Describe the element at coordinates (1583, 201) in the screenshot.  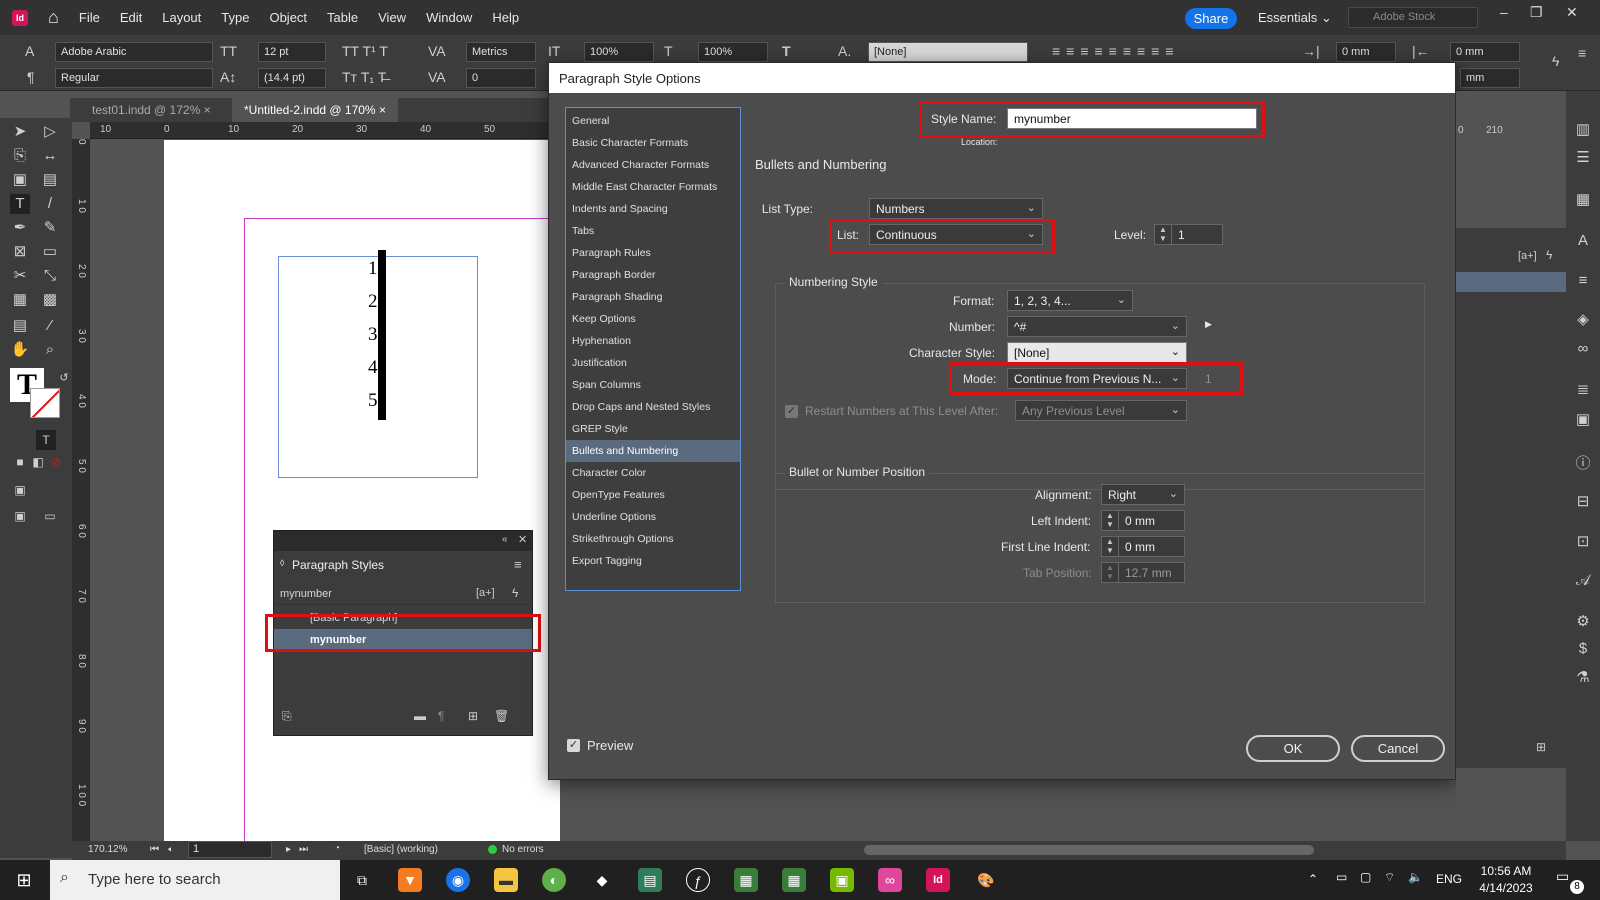
I see `cc-libraries-icon: ▦` at that location.